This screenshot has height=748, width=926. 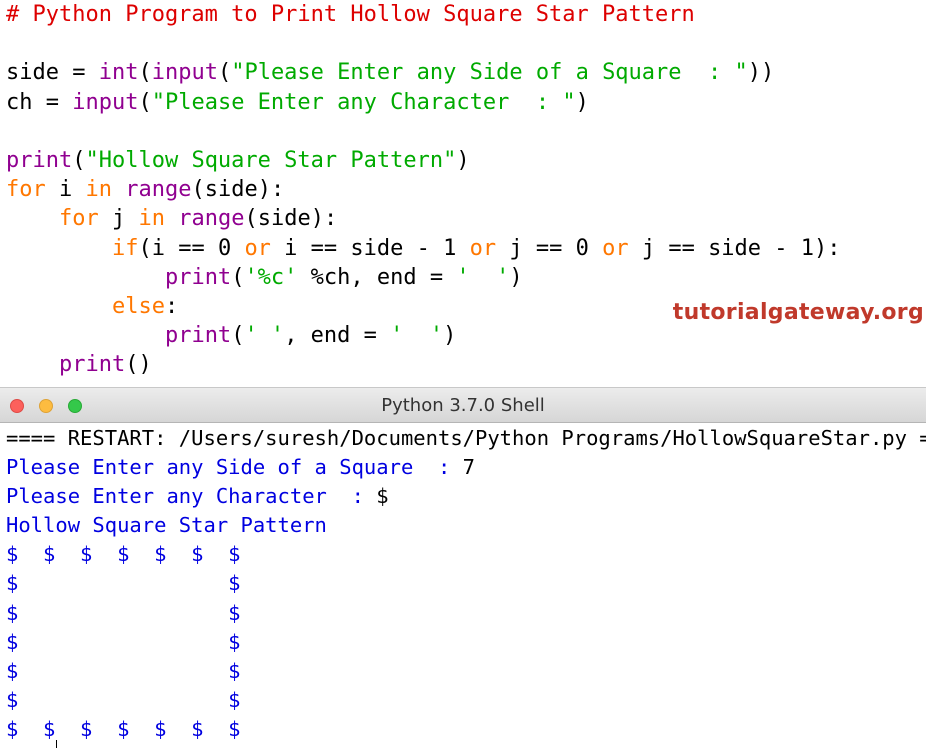 What do you see at coordinates (466, 525) in the screenshot?
I see `shell-output-line: Hollow Square Star Pattern` at bounding box center [466, 525].